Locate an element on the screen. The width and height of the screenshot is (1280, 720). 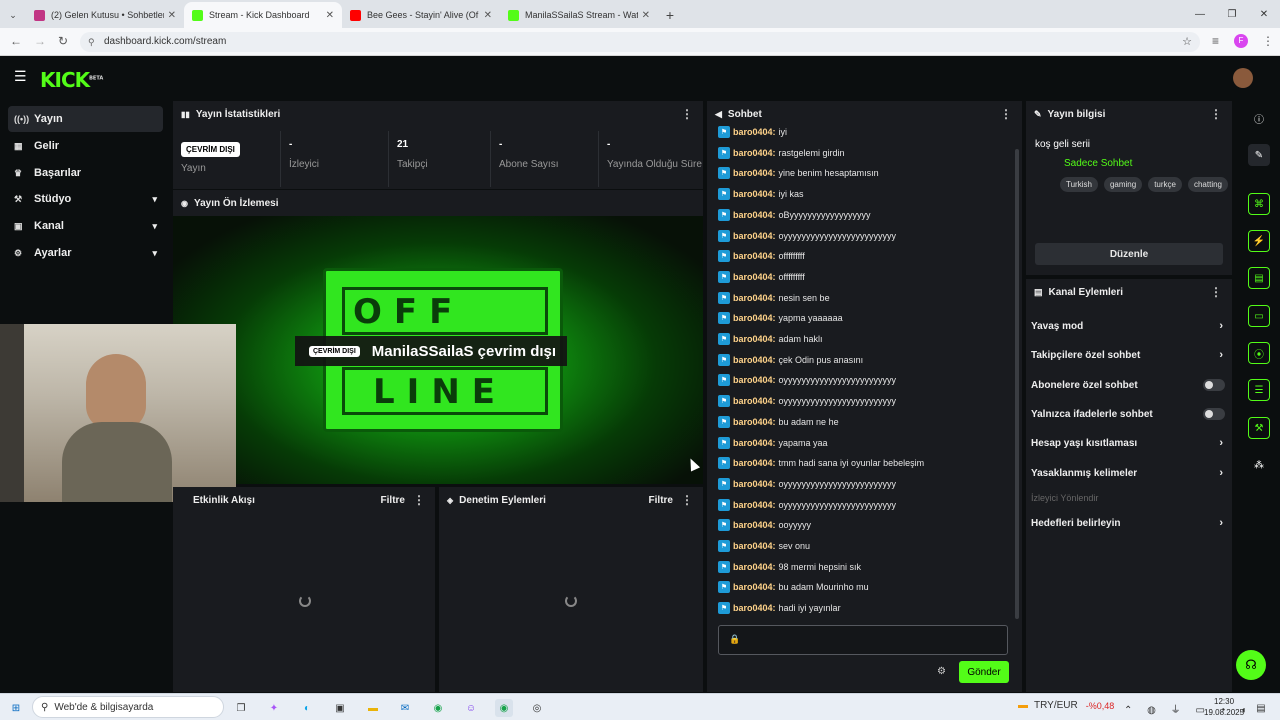
clock: 12:30 19.08.2025 is located at coordinates (1224, 707).